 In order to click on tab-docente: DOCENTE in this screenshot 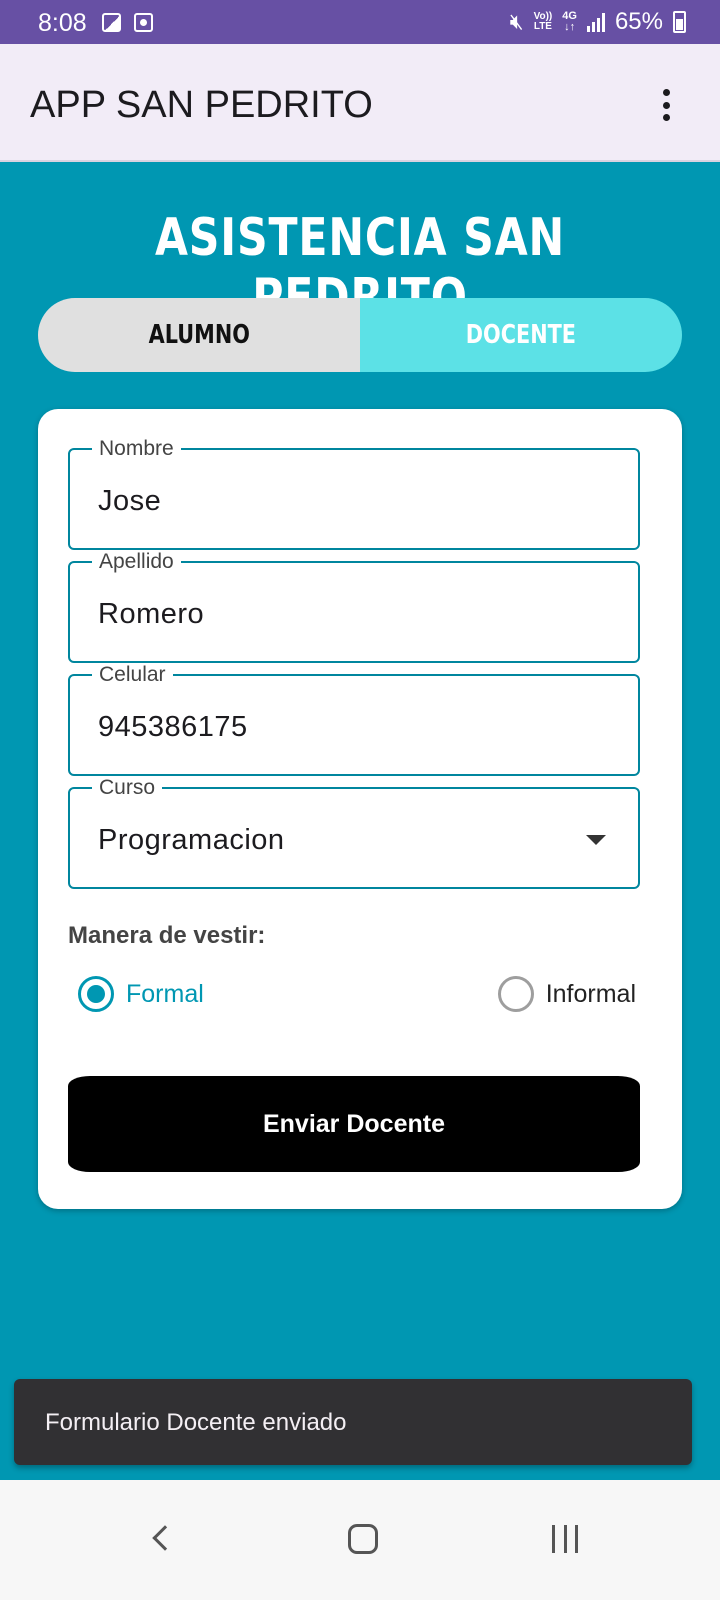, I will do `click(521, 335)`.